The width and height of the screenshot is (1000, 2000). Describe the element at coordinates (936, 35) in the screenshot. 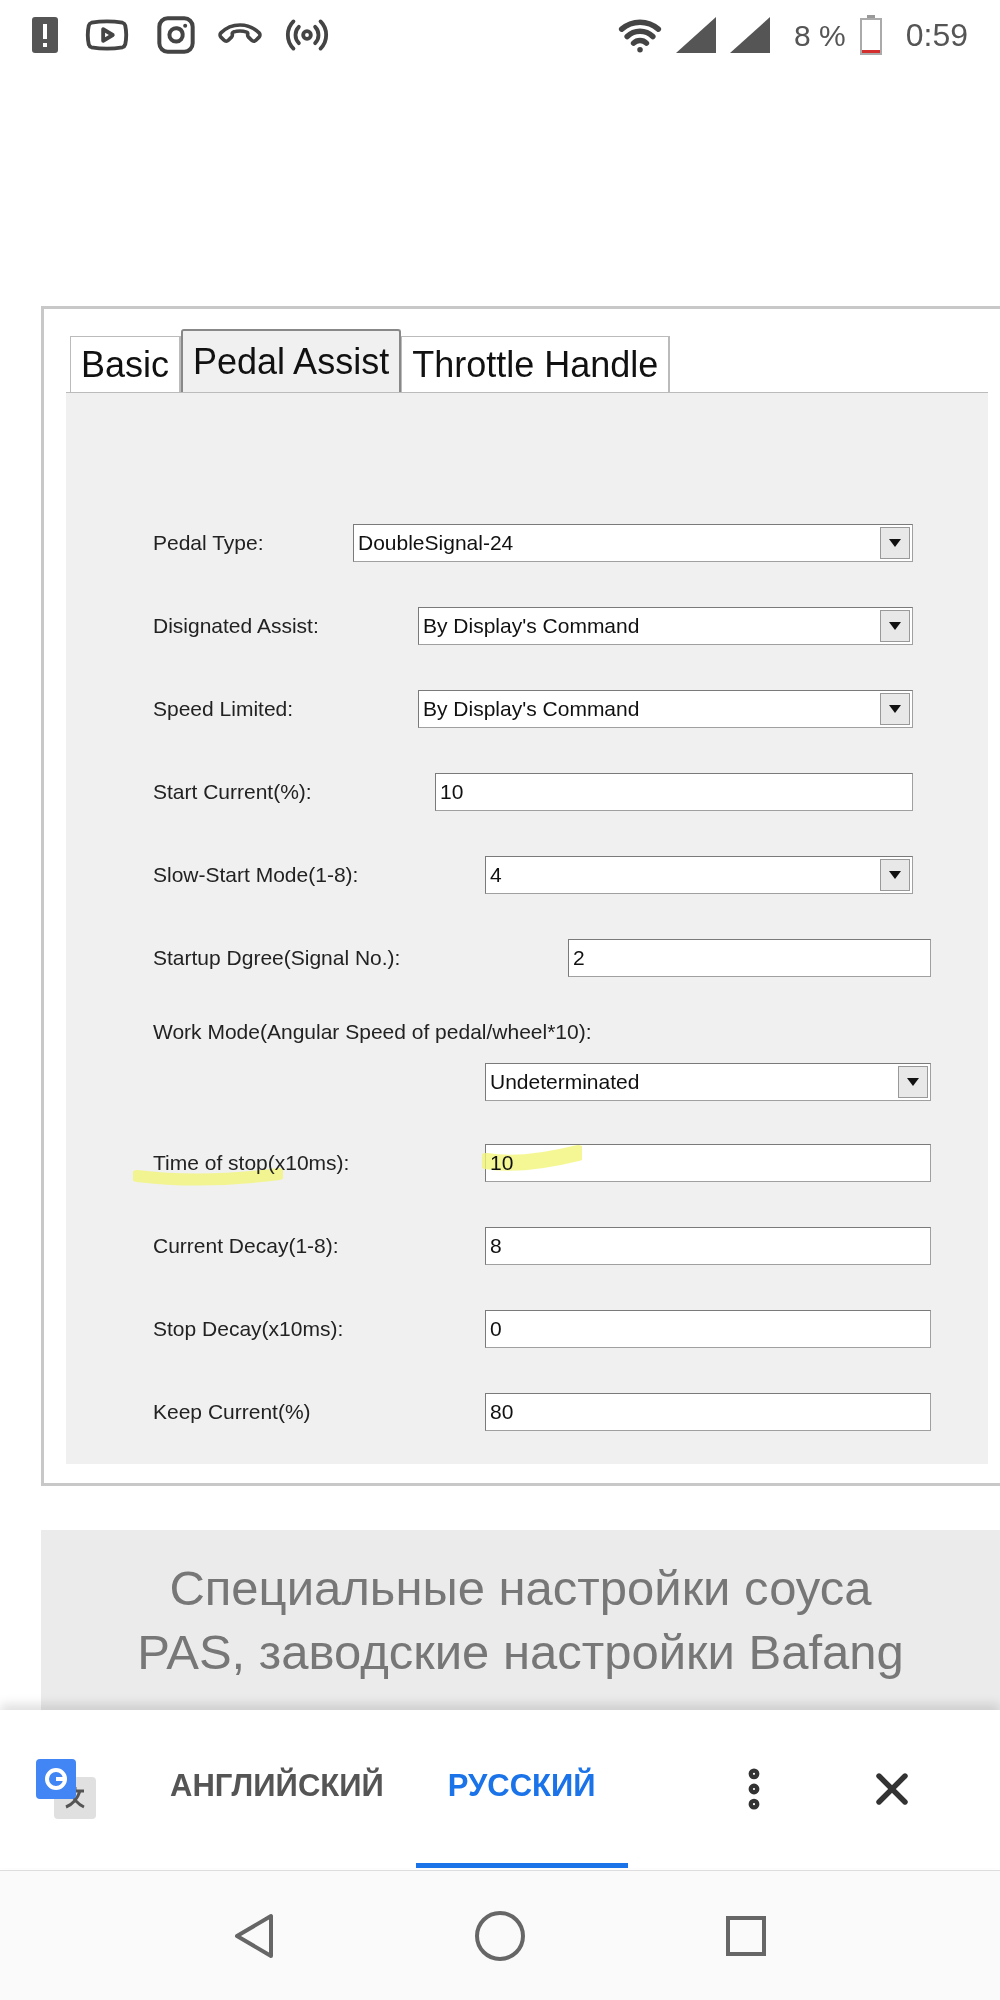

I see `clock: 0:59` at that location.